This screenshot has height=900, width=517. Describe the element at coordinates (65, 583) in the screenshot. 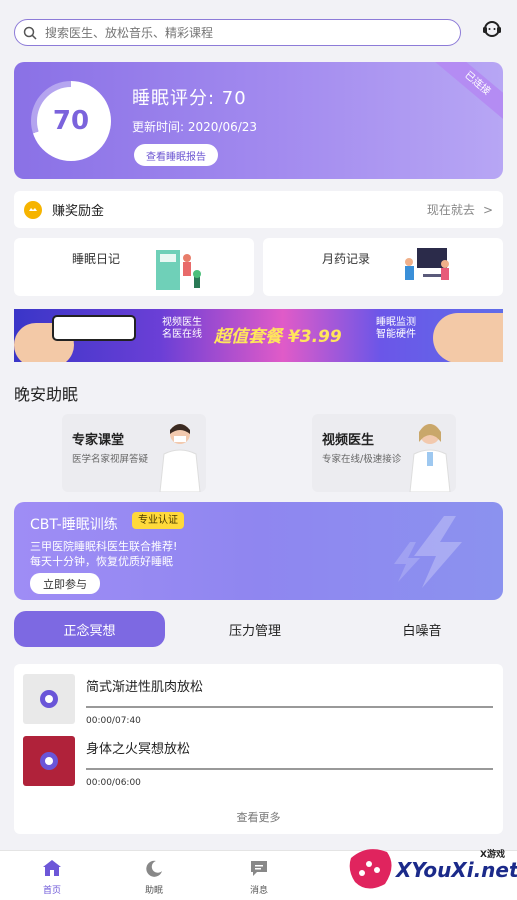

I see `join-now-button: 立即参与` at that location.